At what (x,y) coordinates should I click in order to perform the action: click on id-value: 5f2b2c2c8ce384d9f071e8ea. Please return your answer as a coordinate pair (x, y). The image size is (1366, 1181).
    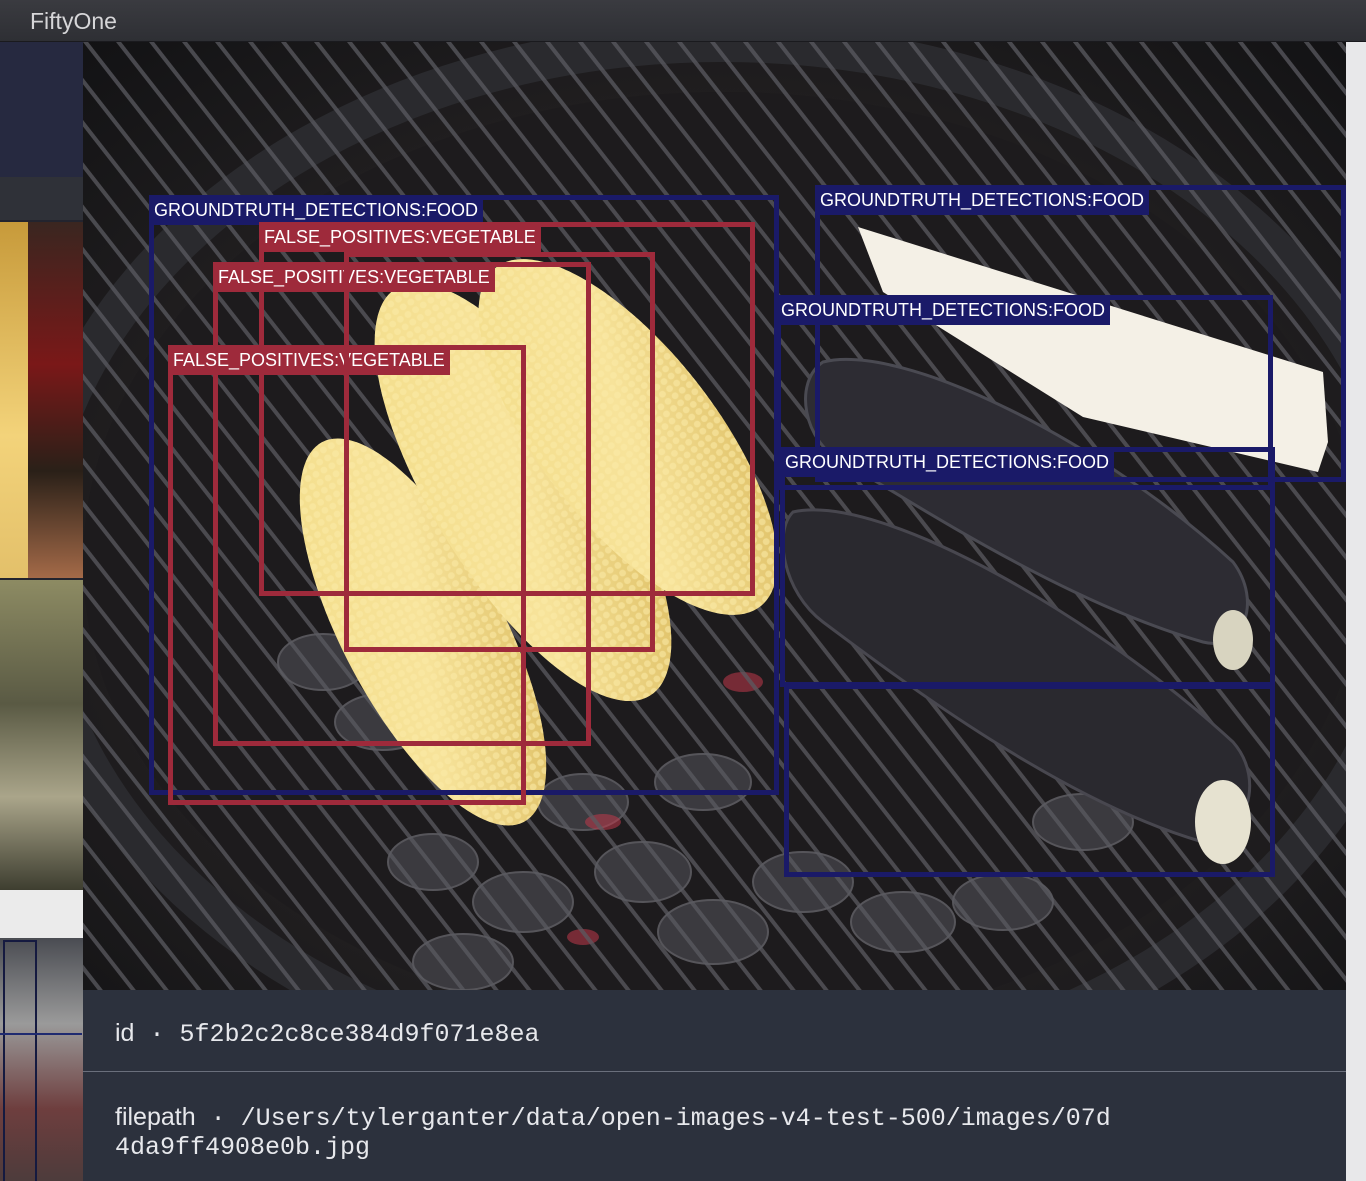
    Looking at the image, I should click on (359, 1034).